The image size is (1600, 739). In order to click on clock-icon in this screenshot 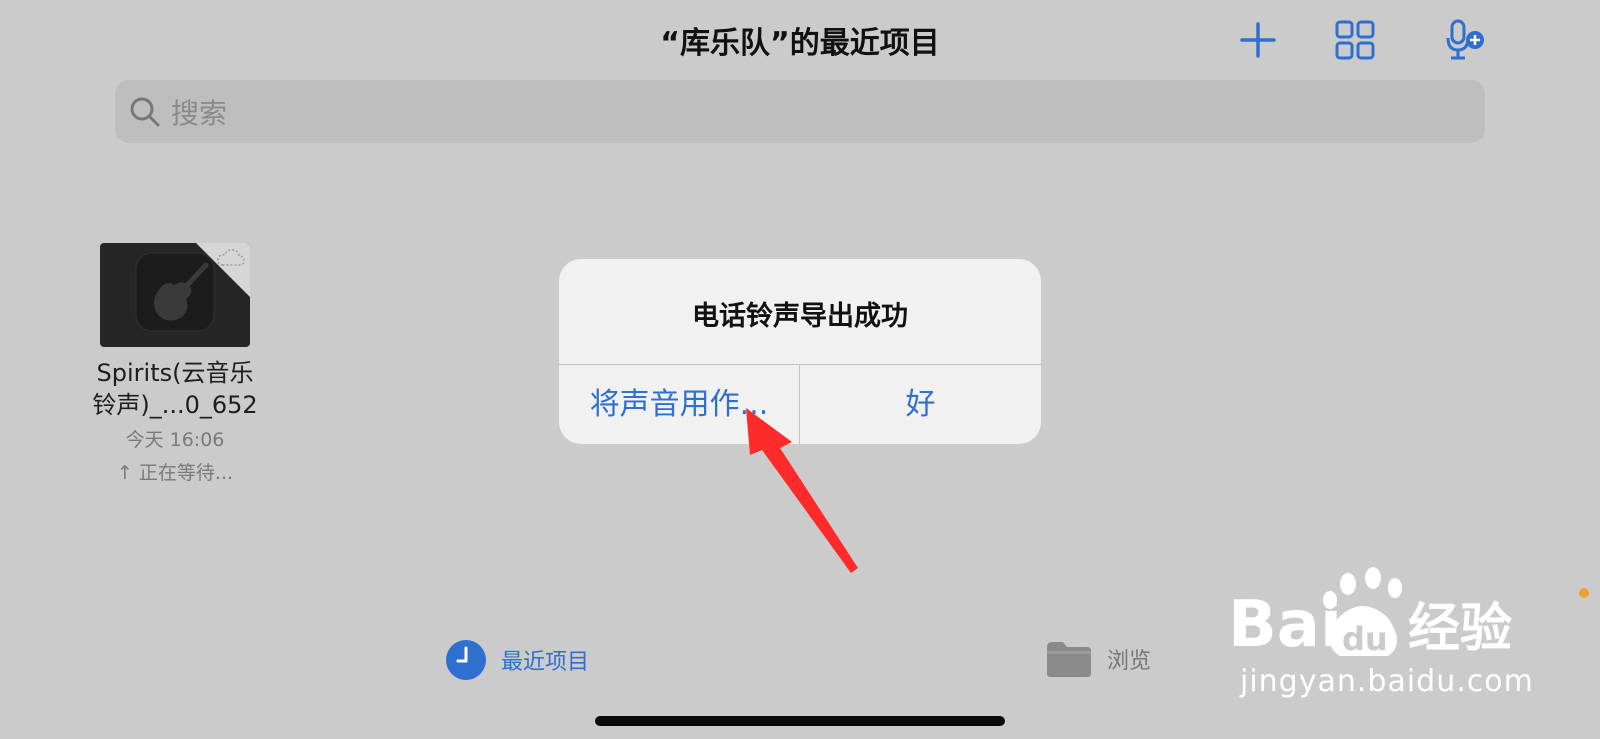, I will do `click(466, 660)`.